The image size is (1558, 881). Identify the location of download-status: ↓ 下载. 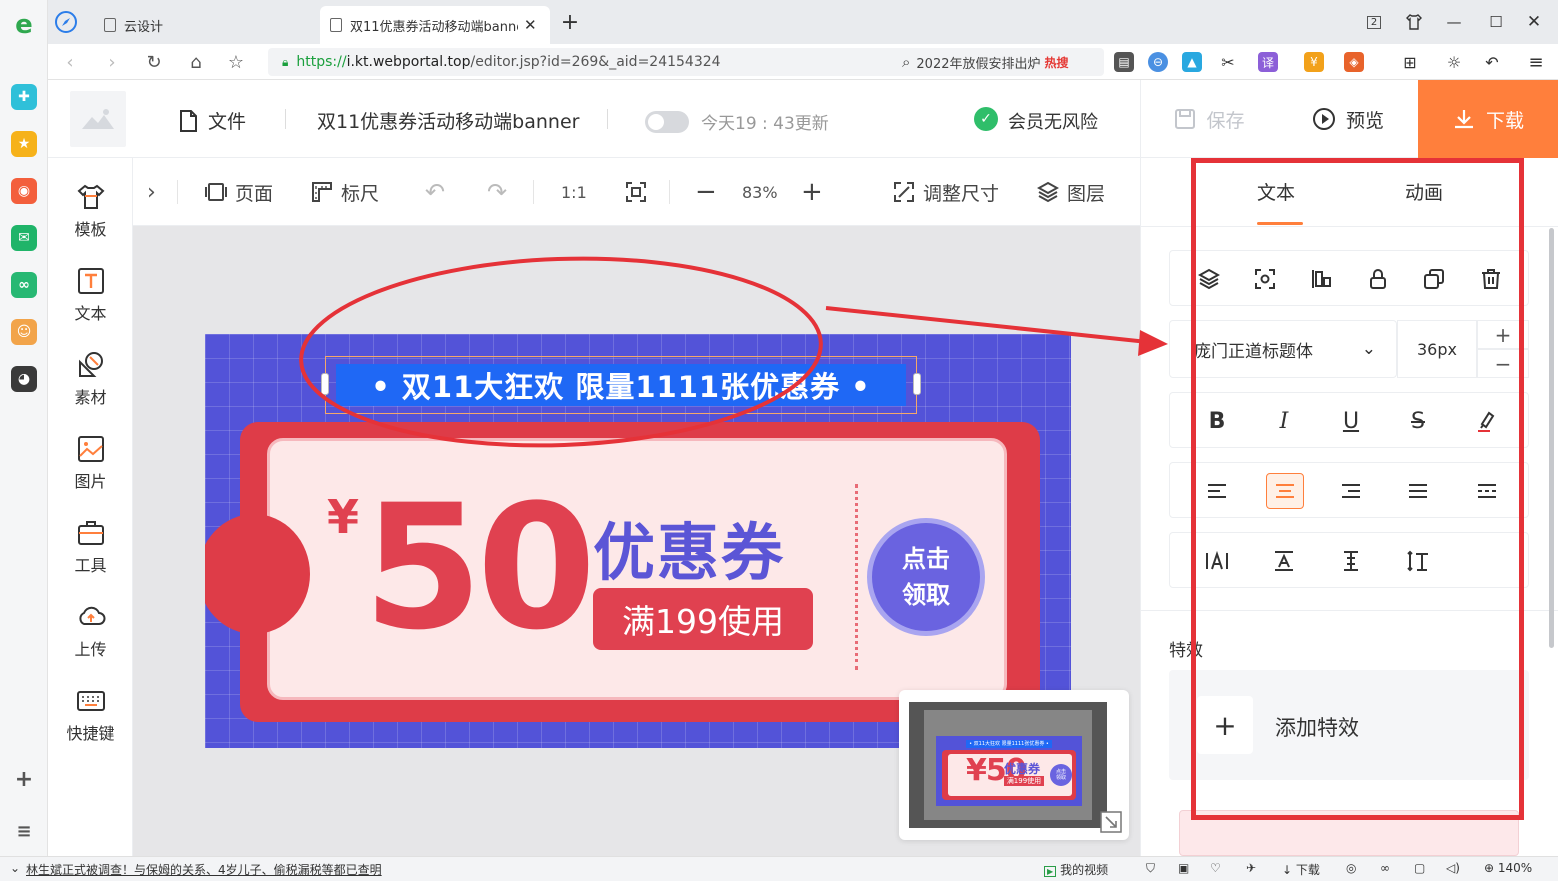
(1301, 869).